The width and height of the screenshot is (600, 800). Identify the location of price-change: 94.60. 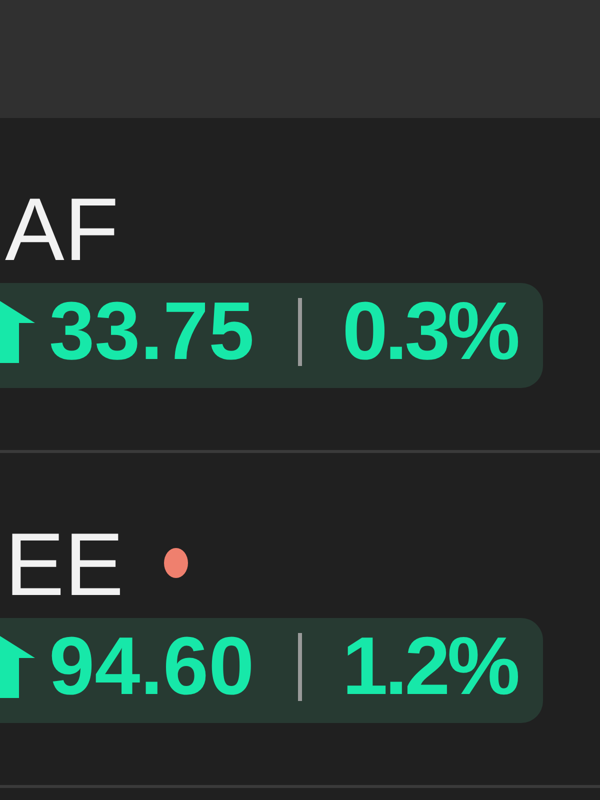
(151, 667).